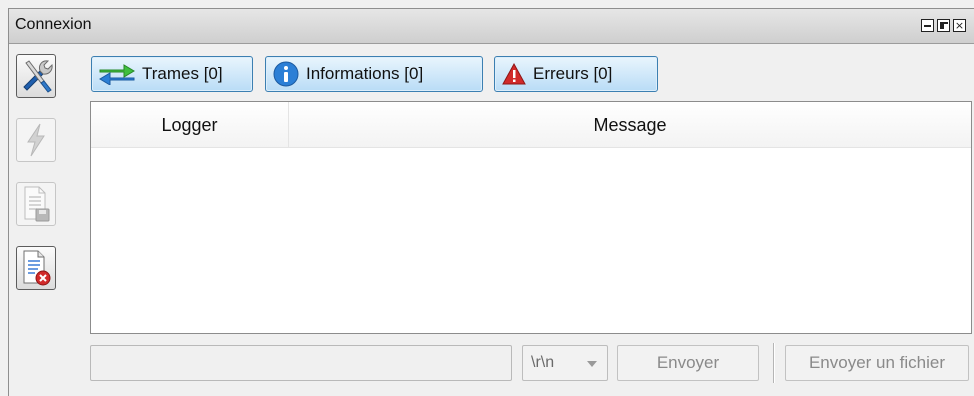  What do you see at coordinates (573, 73) in the screenshot?
I see `filter-erreurs-label: Erreurs [0]` at bounding box center [573, 73].